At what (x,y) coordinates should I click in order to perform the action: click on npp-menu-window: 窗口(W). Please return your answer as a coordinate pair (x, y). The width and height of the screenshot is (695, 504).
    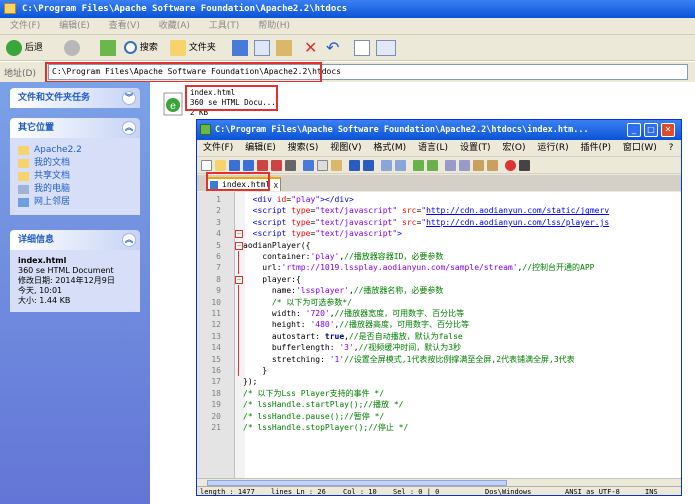
    Looking at the image, I should click on (640, 148).